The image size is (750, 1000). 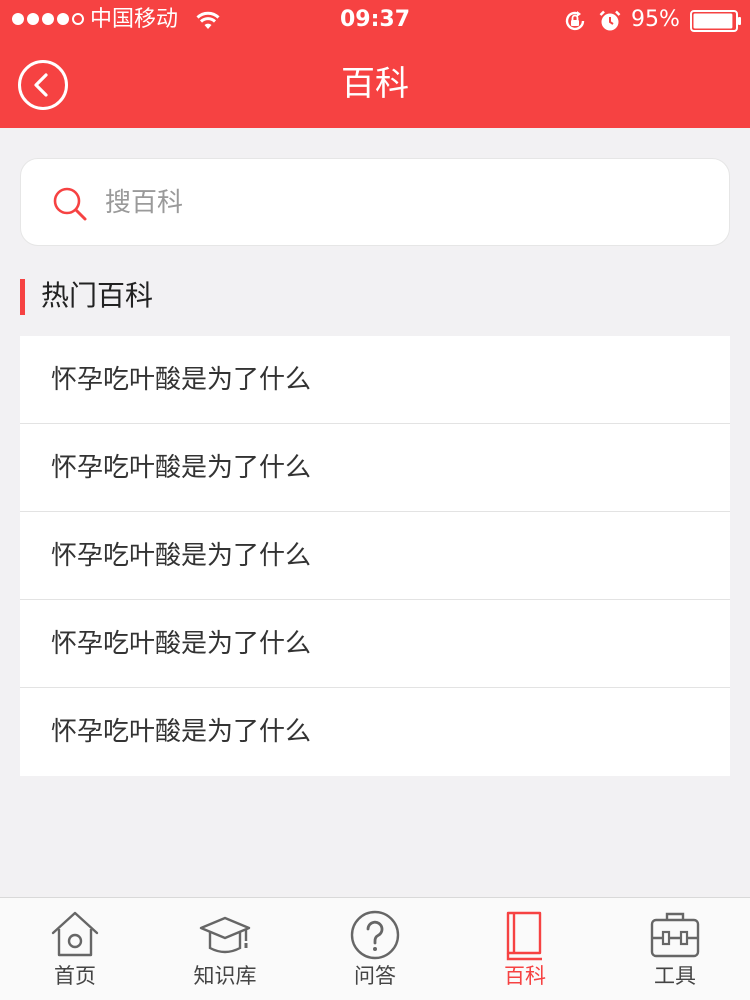 I want to click on tab-encyclopedia: 百科, so click(x=525, y=949).